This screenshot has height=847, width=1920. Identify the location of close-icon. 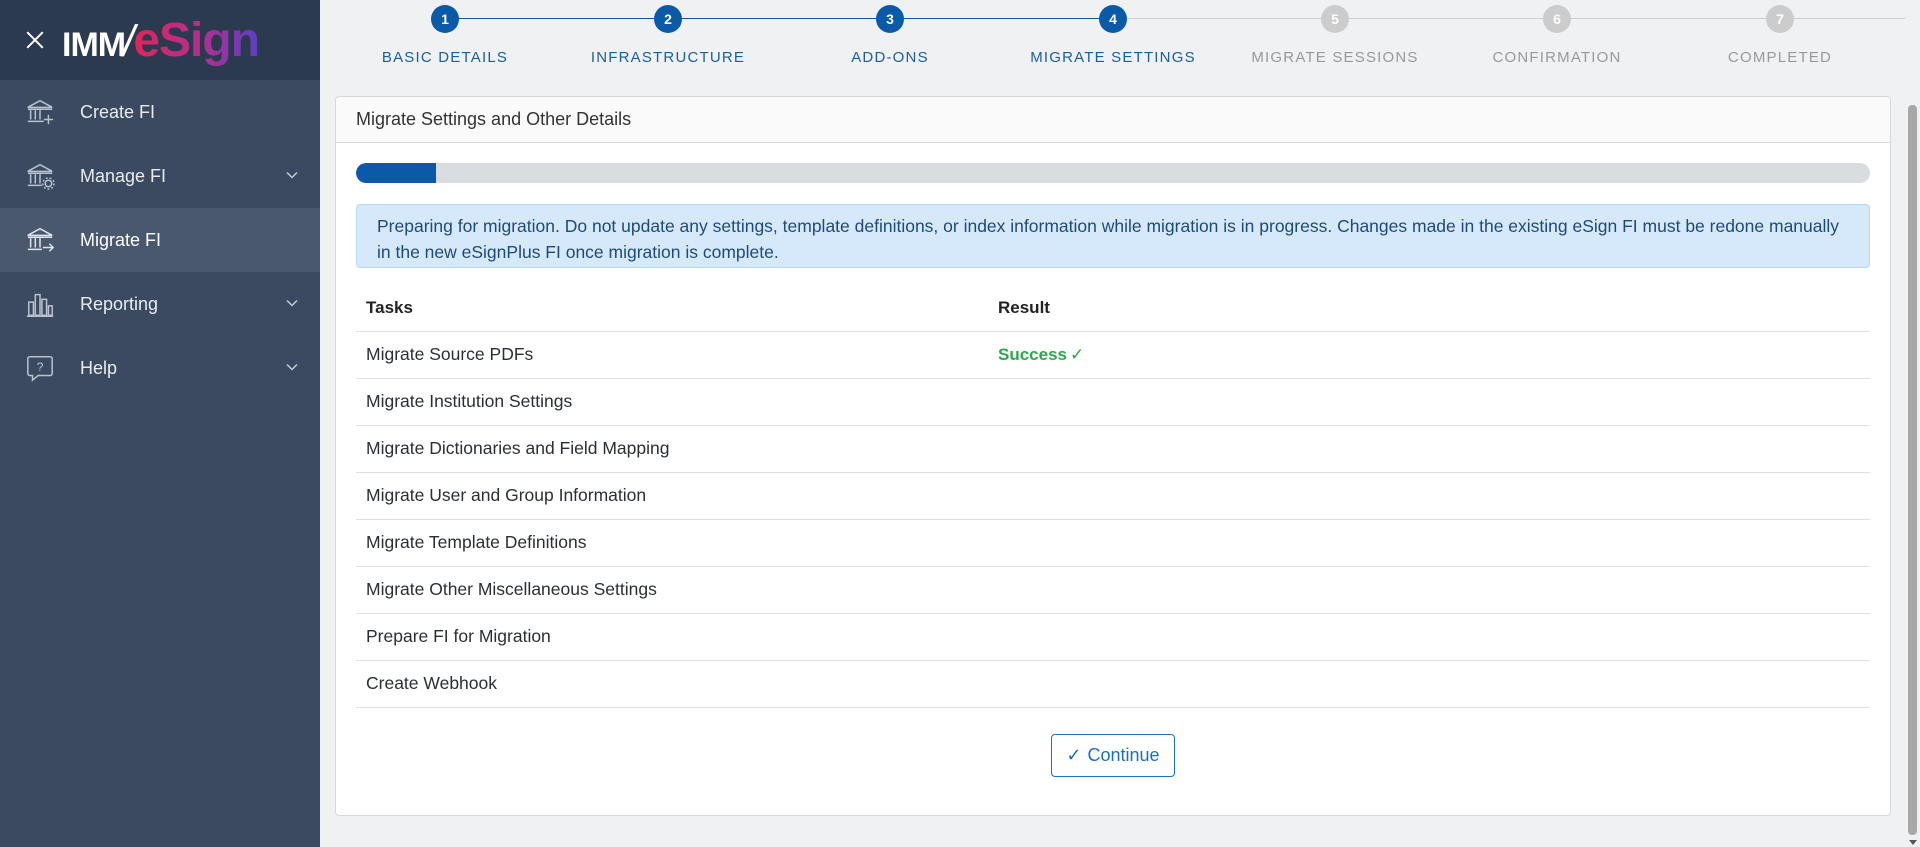
(35, 40).